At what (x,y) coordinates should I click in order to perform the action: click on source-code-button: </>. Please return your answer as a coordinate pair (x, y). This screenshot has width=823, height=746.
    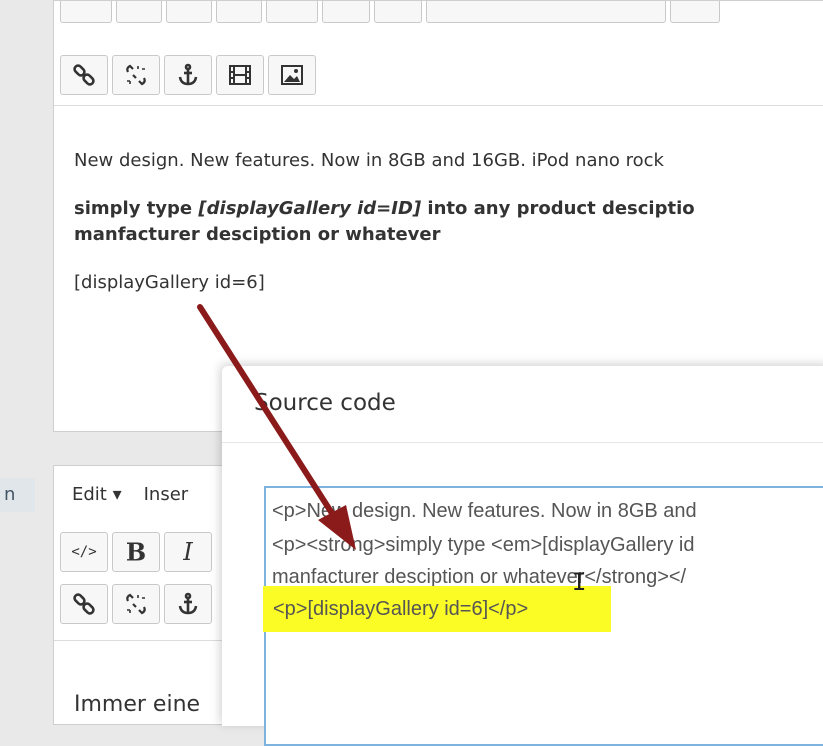
    Looking at the image, I should click on (84, 552).